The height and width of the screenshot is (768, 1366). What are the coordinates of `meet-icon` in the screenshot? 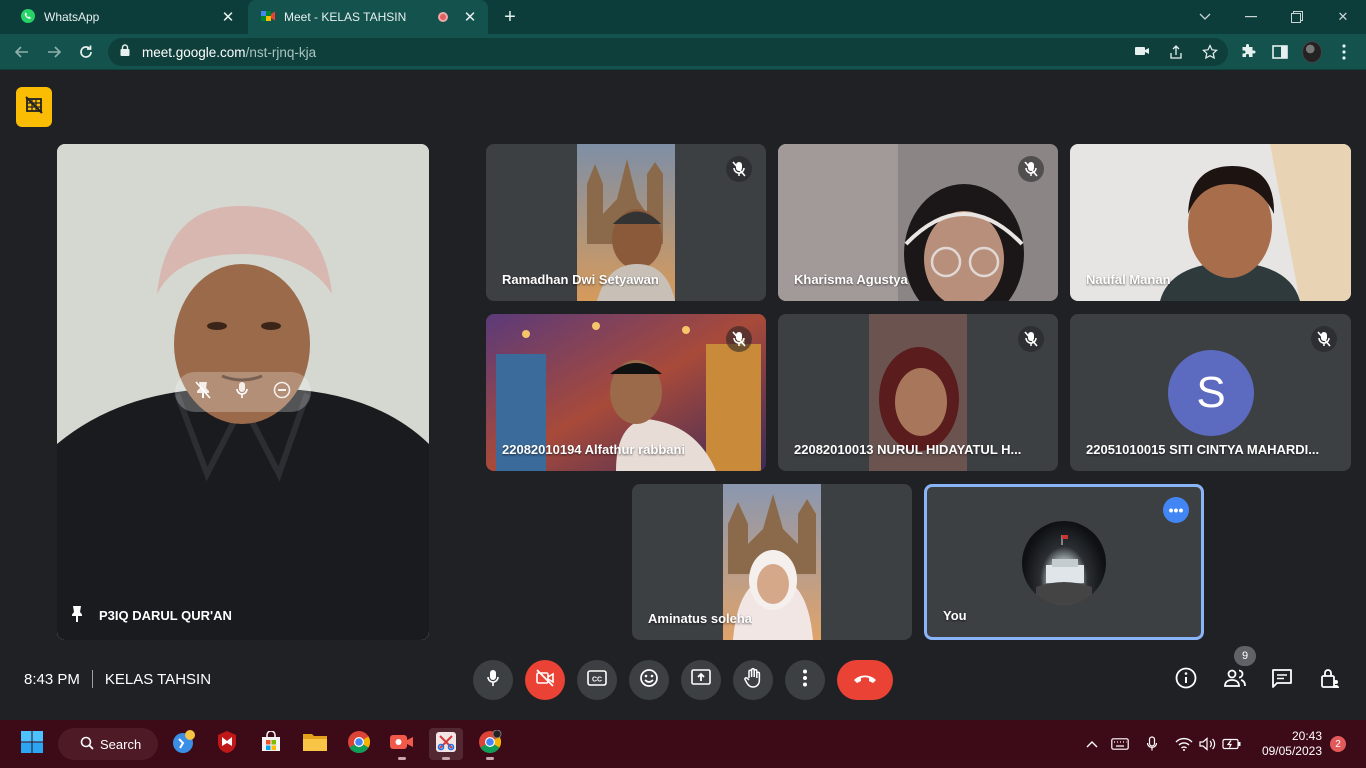 It's located at (268, 17).